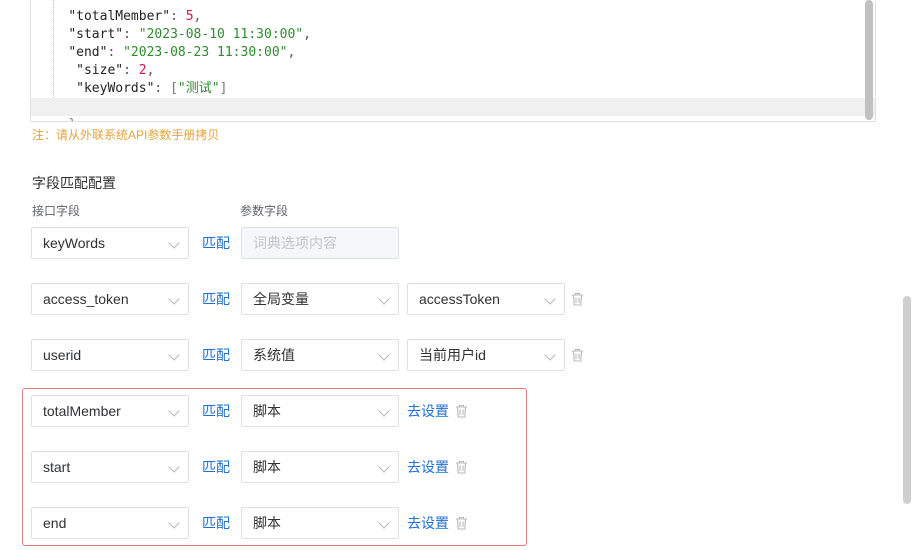 The height and width of the screenshot is (550, 914). What do you see at coordinates (295, 243) in the screenshot?
I see `dictionary-option-placeholder: 词典选项内容` at bounding box center [295, 243].